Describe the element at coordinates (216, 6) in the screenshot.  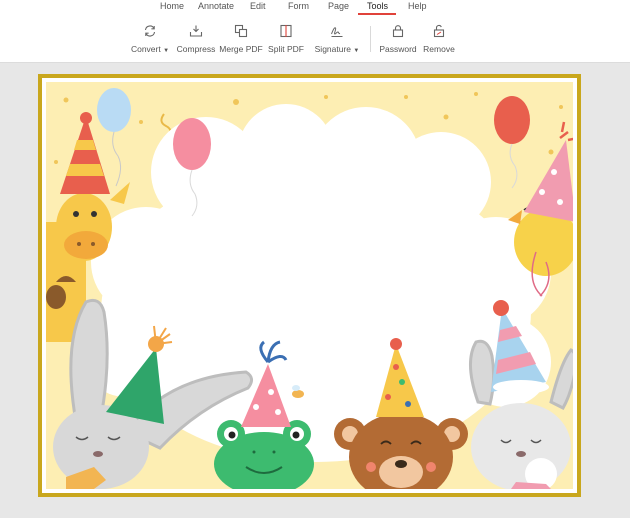
I see `tab-annotate: Annotate` at that location.